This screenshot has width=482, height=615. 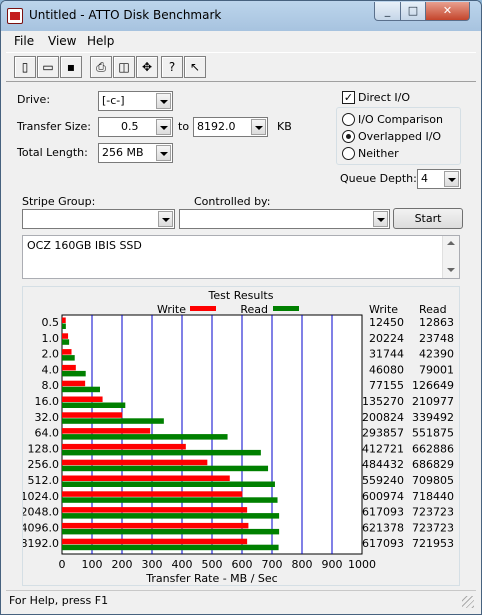 What do you see at coordinates (433, 433) in the screenshot?
I see `read-value-label: 551875` at bounding box center [433, 433].